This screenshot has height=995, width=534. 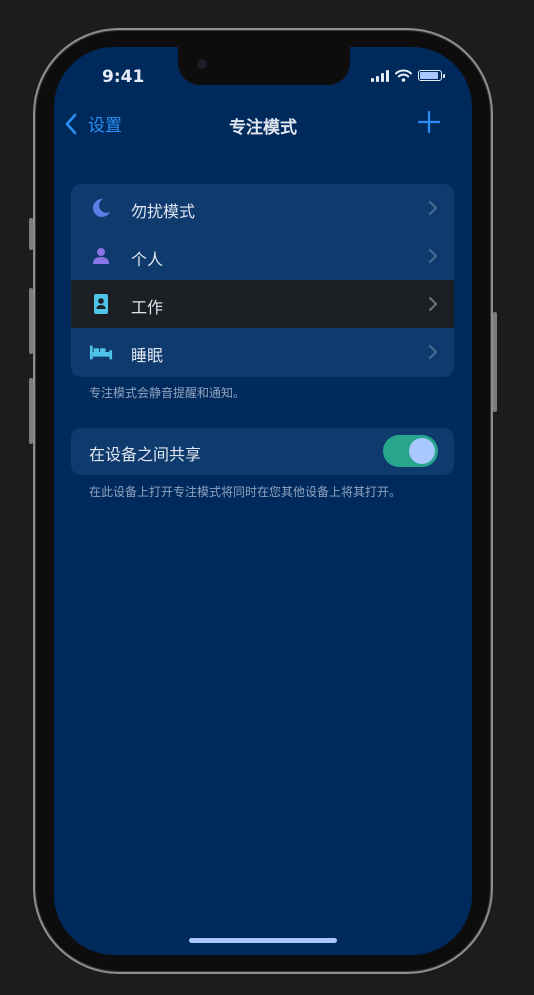 What do you see at coordinates (31, 411) in the screenshot?
I see `volume-down-button` at bounding box center [31, 411].